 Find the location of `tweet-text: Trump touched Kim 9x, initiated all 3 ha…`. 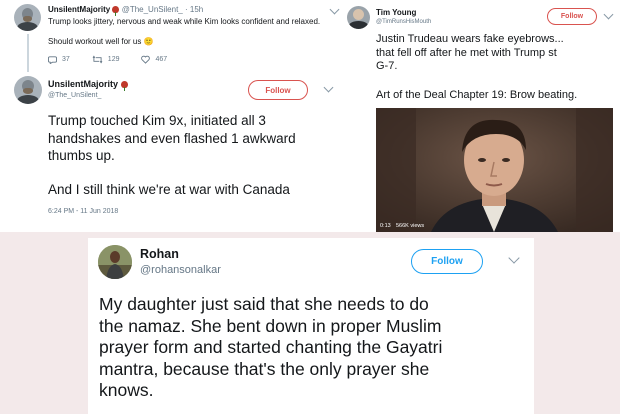

tweet-text: Trump touched Kim 9x, initiated all 3 ha… is located at coordinates (172, 138).